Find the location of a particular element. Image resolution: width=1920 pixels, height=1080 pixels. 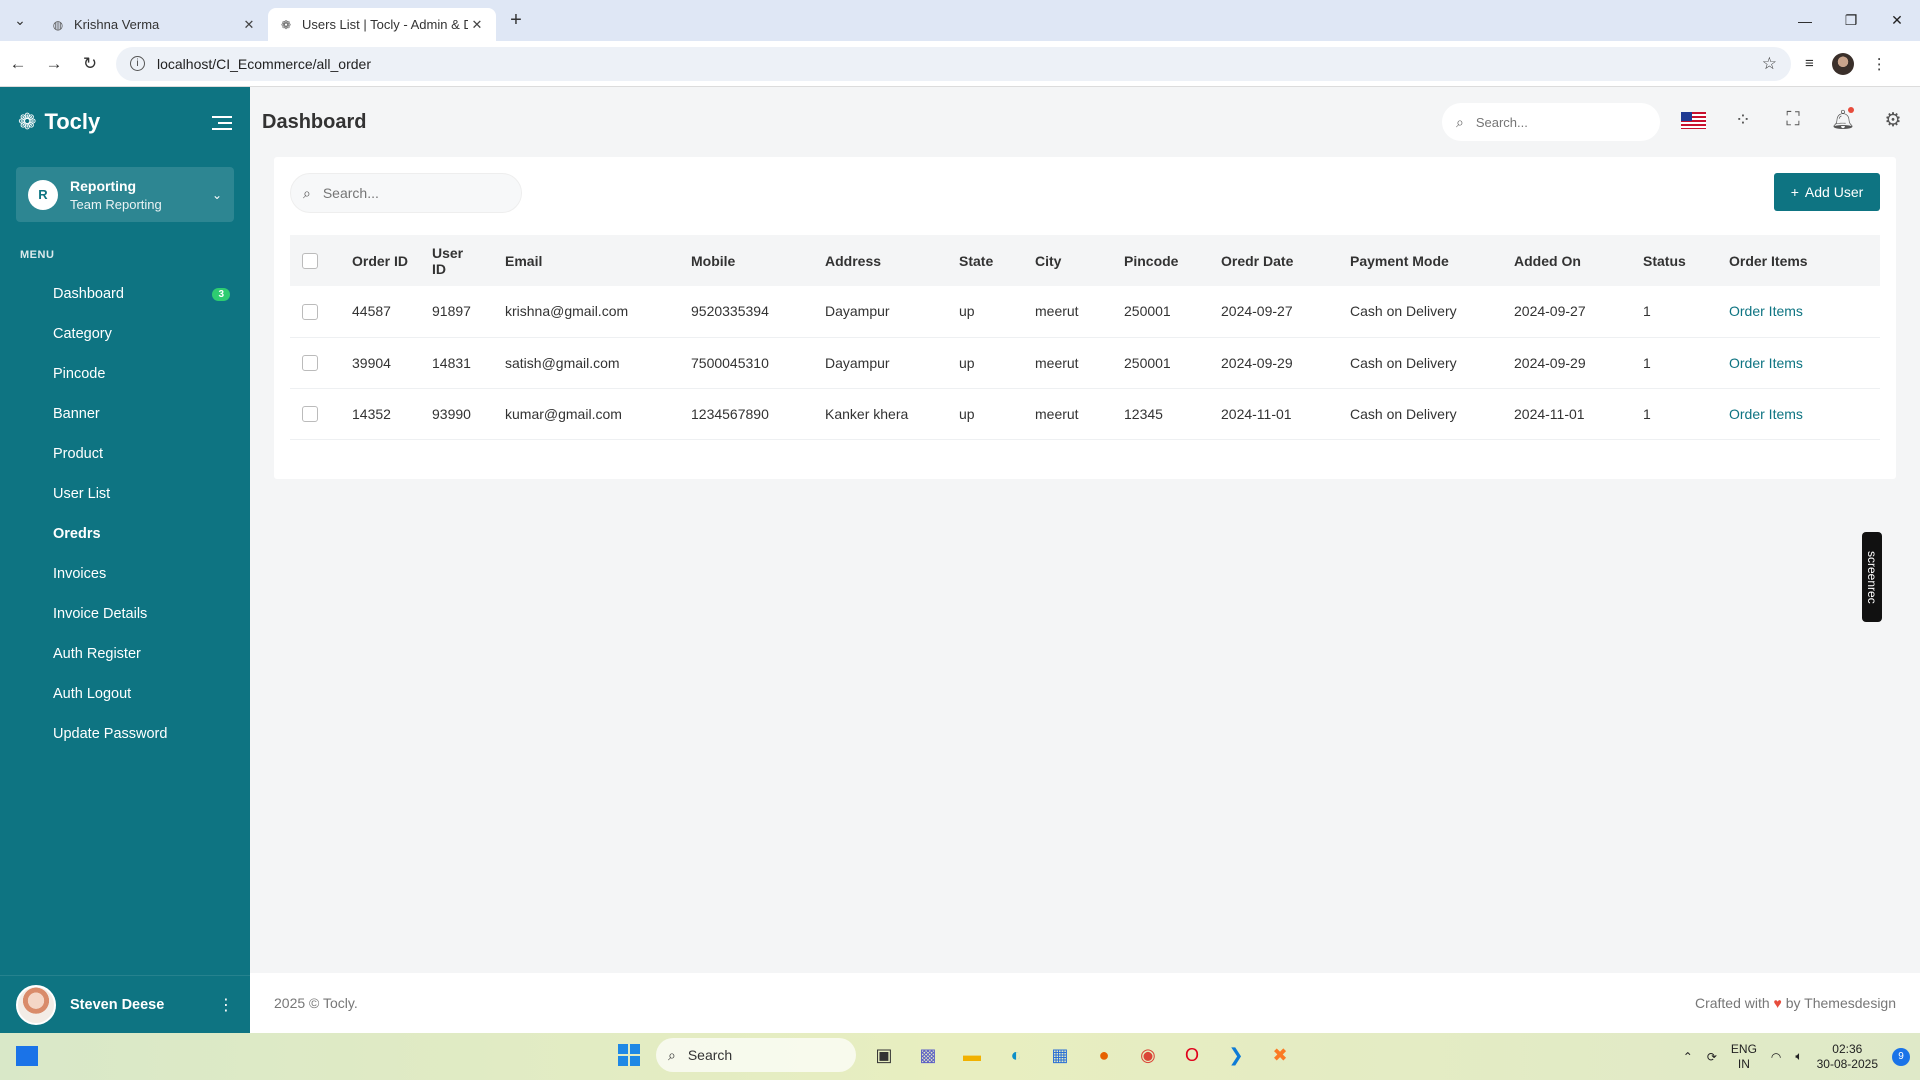

sidebar-item-invoices: Invoices is located at coordinates (125, 574).